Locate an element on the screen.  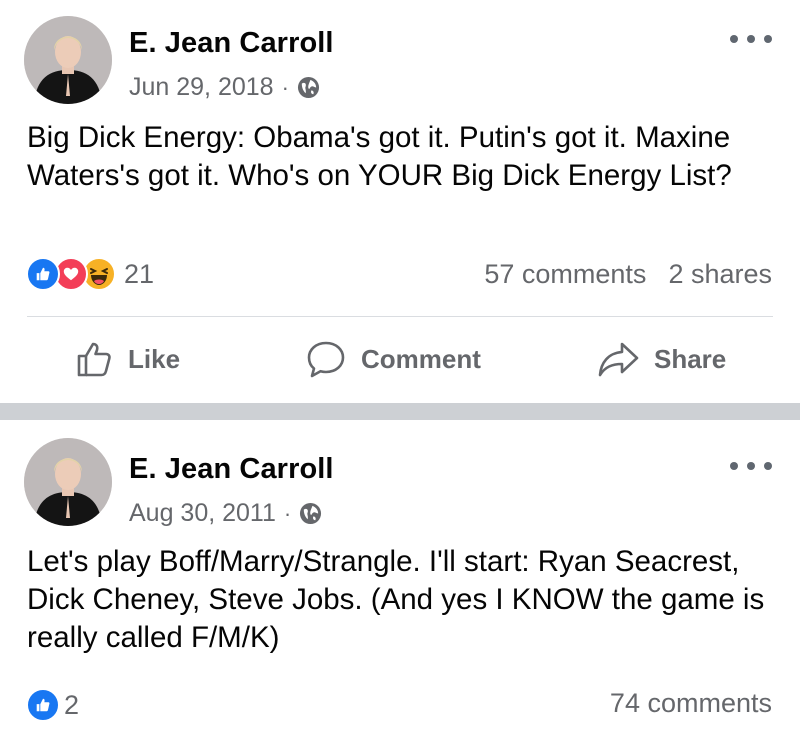
reaction-count: 21 is located at coordinates (139, 273).